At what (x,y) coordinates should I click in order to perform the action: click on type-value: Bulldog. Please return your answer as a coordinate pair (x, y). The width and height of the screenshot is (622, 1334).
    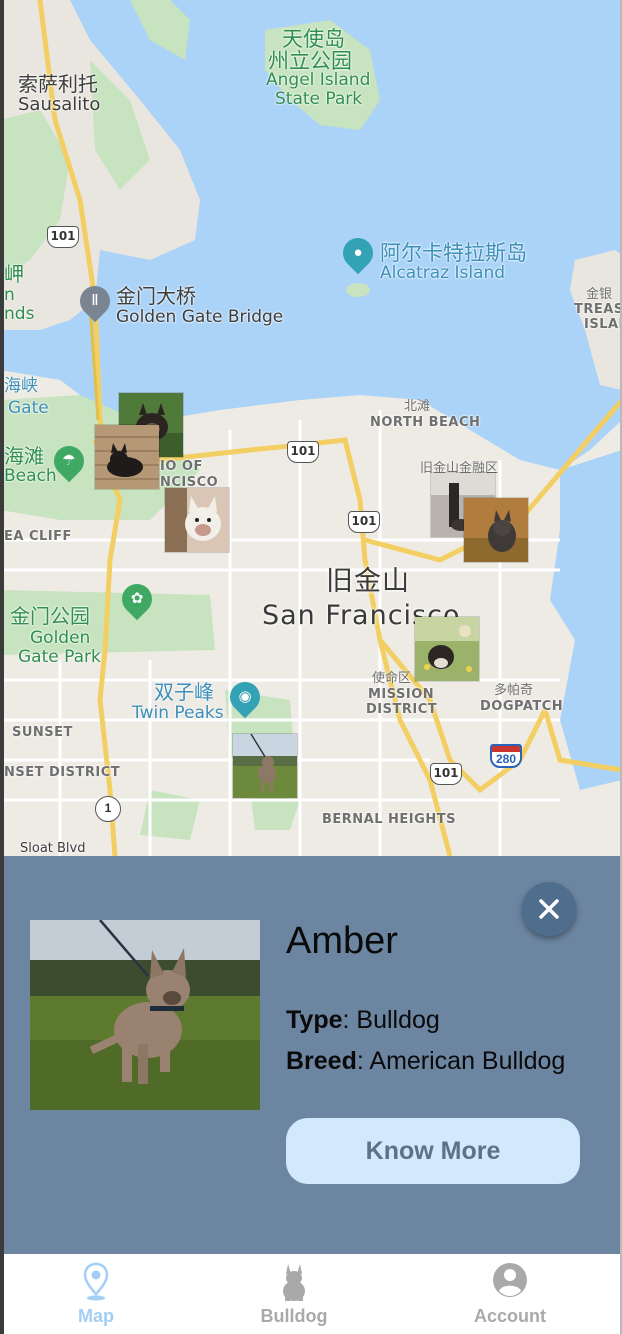
    Looking at the image, I should click on (398, 1020).